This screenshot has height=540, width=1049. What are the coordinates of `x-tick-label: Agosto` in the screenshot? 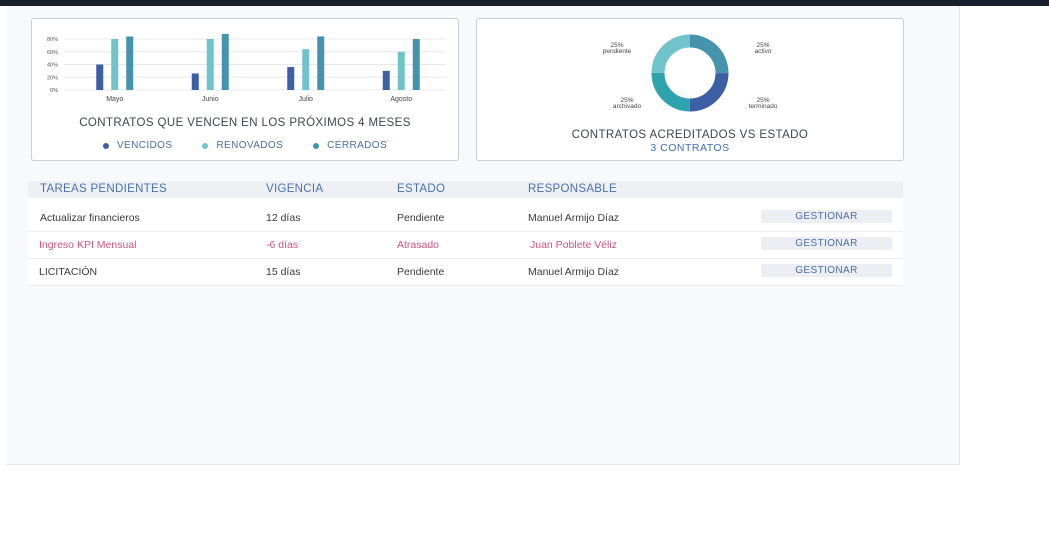 It's located at (401, 99).